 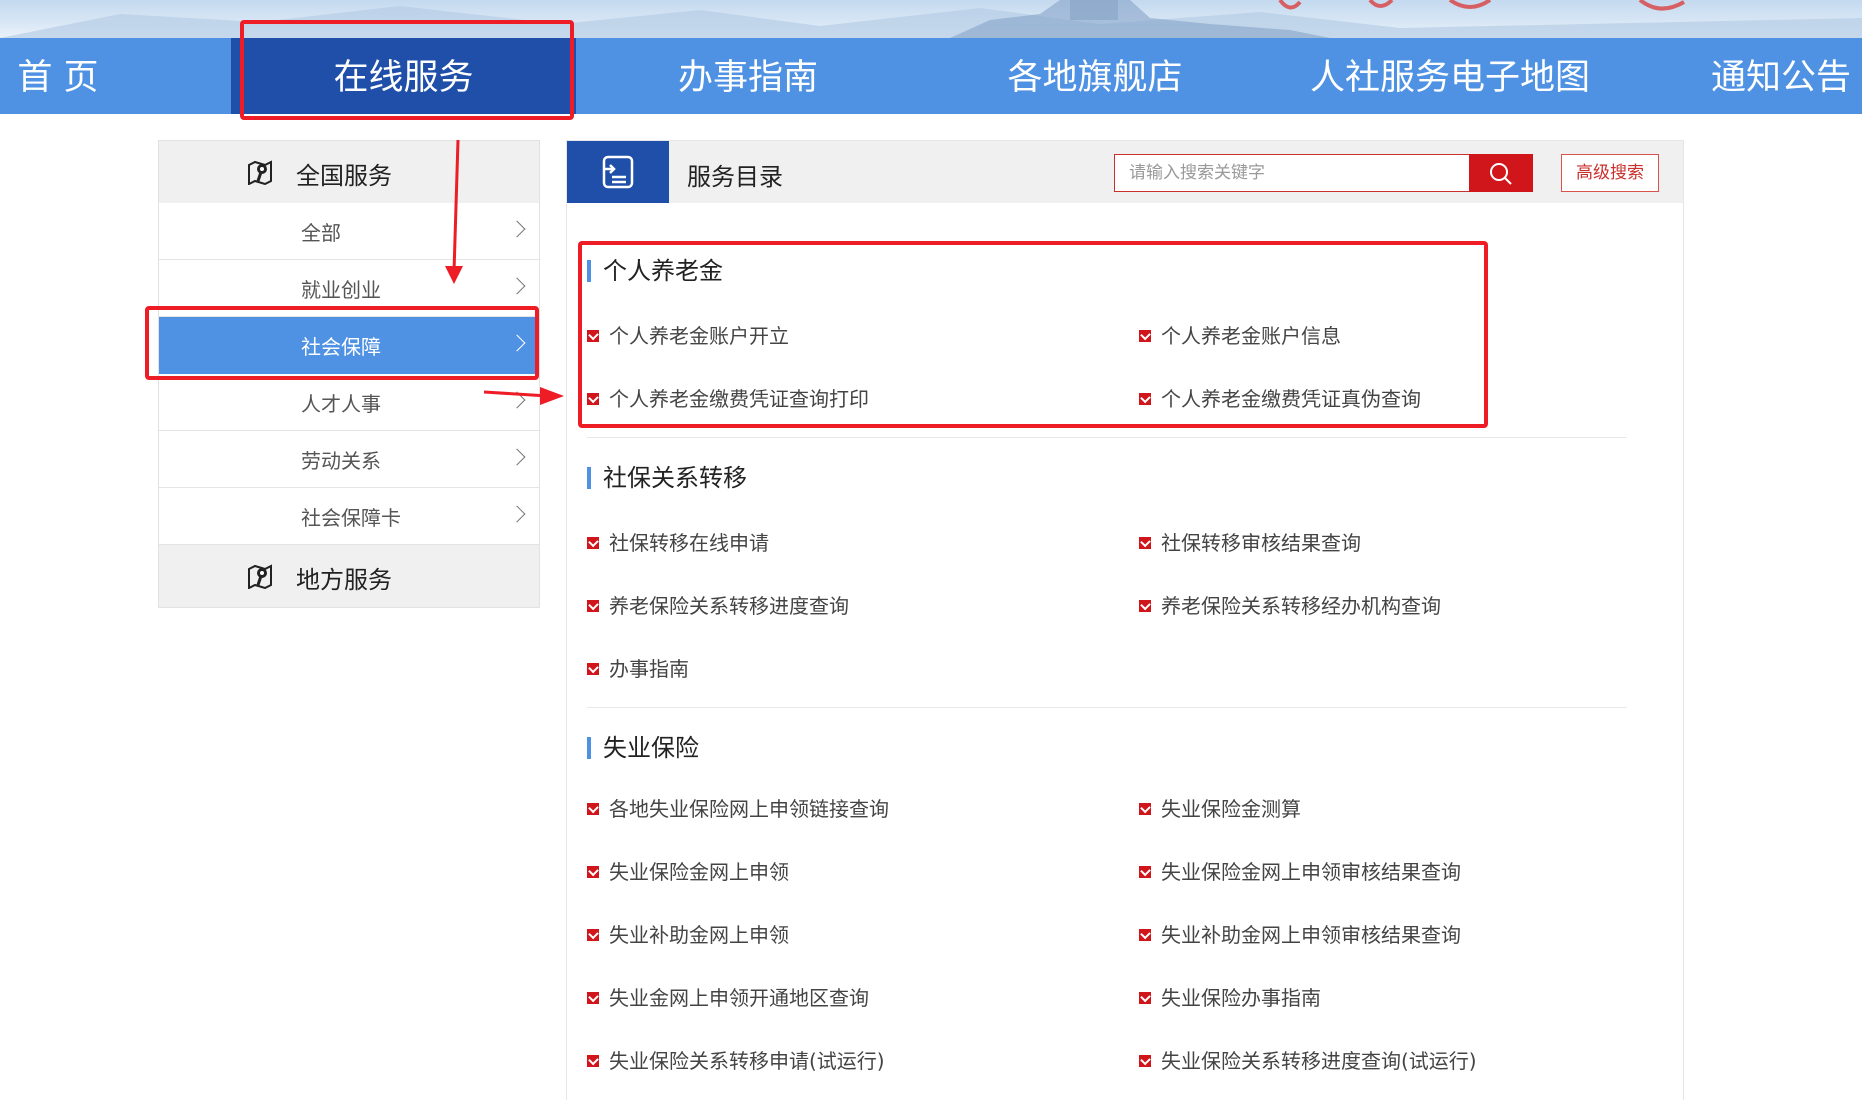 What do you see at coordinates (341, 347) in the screenshot?
I see `sidebar-item-label: 社会保障` at bounding box center [341, 347].